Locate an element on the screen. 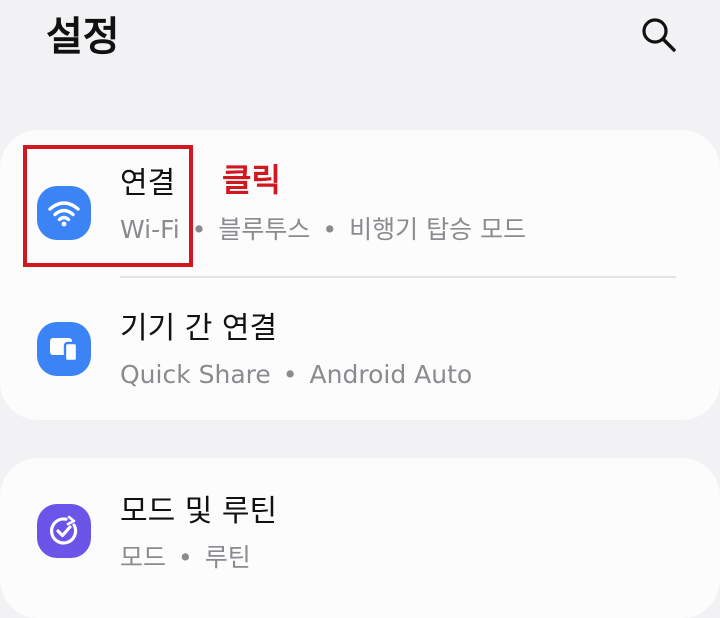  item-subtitle: Quick Share • Android Auto is located at coordinates (296, 374).